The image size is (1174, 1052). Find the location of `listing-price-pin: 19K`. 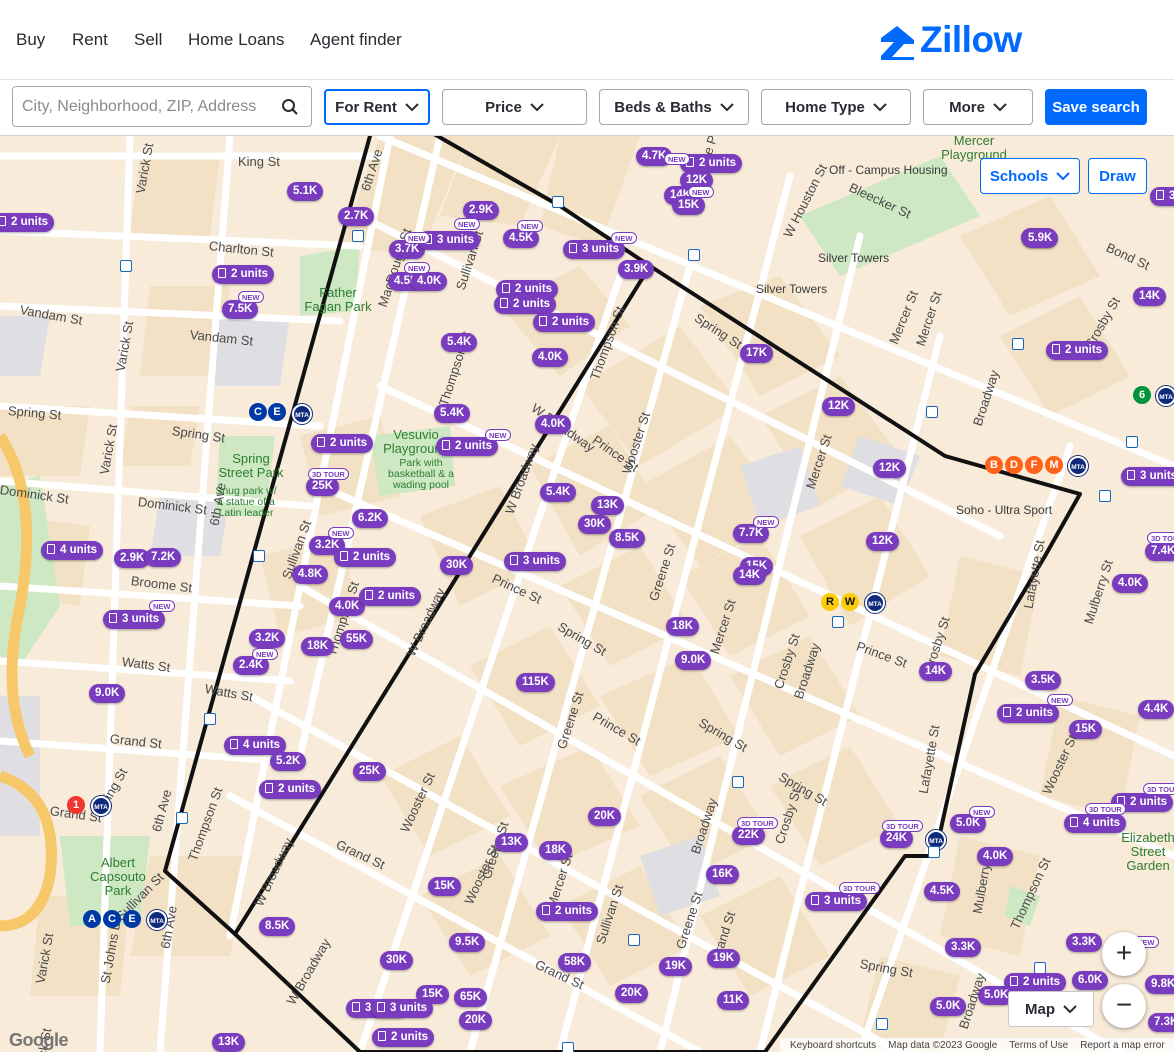

listing-price-pin: 19K is located at coordinates (724, 958).